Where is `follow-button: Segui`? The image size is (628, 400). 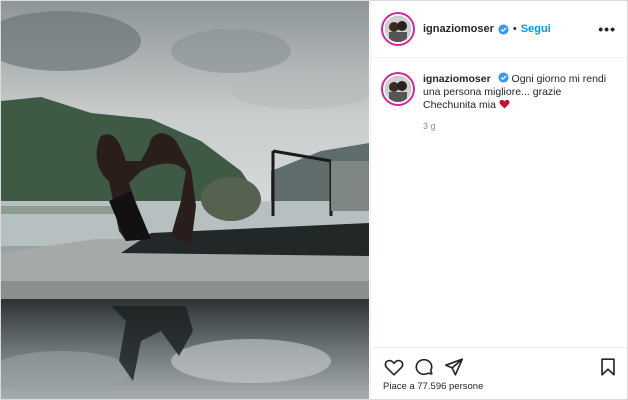
follow-button: Segui is located at coordinates (536, 29).